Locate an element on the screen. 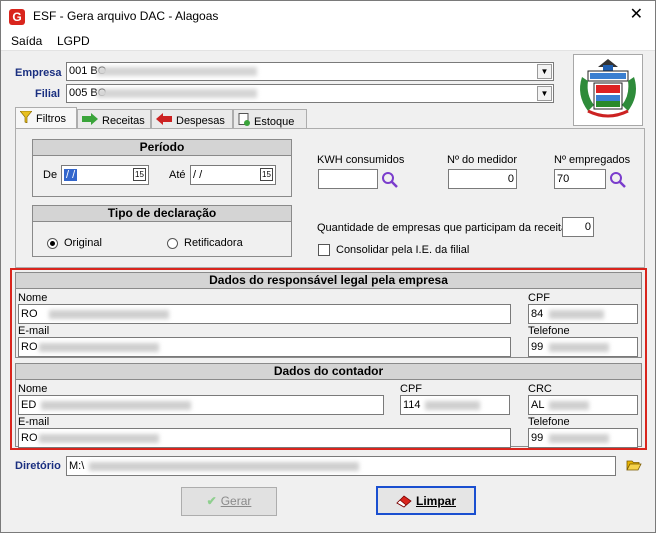  periodo-group: Período De / / 15 Até / / 15 is located at coordinates (162, 168).